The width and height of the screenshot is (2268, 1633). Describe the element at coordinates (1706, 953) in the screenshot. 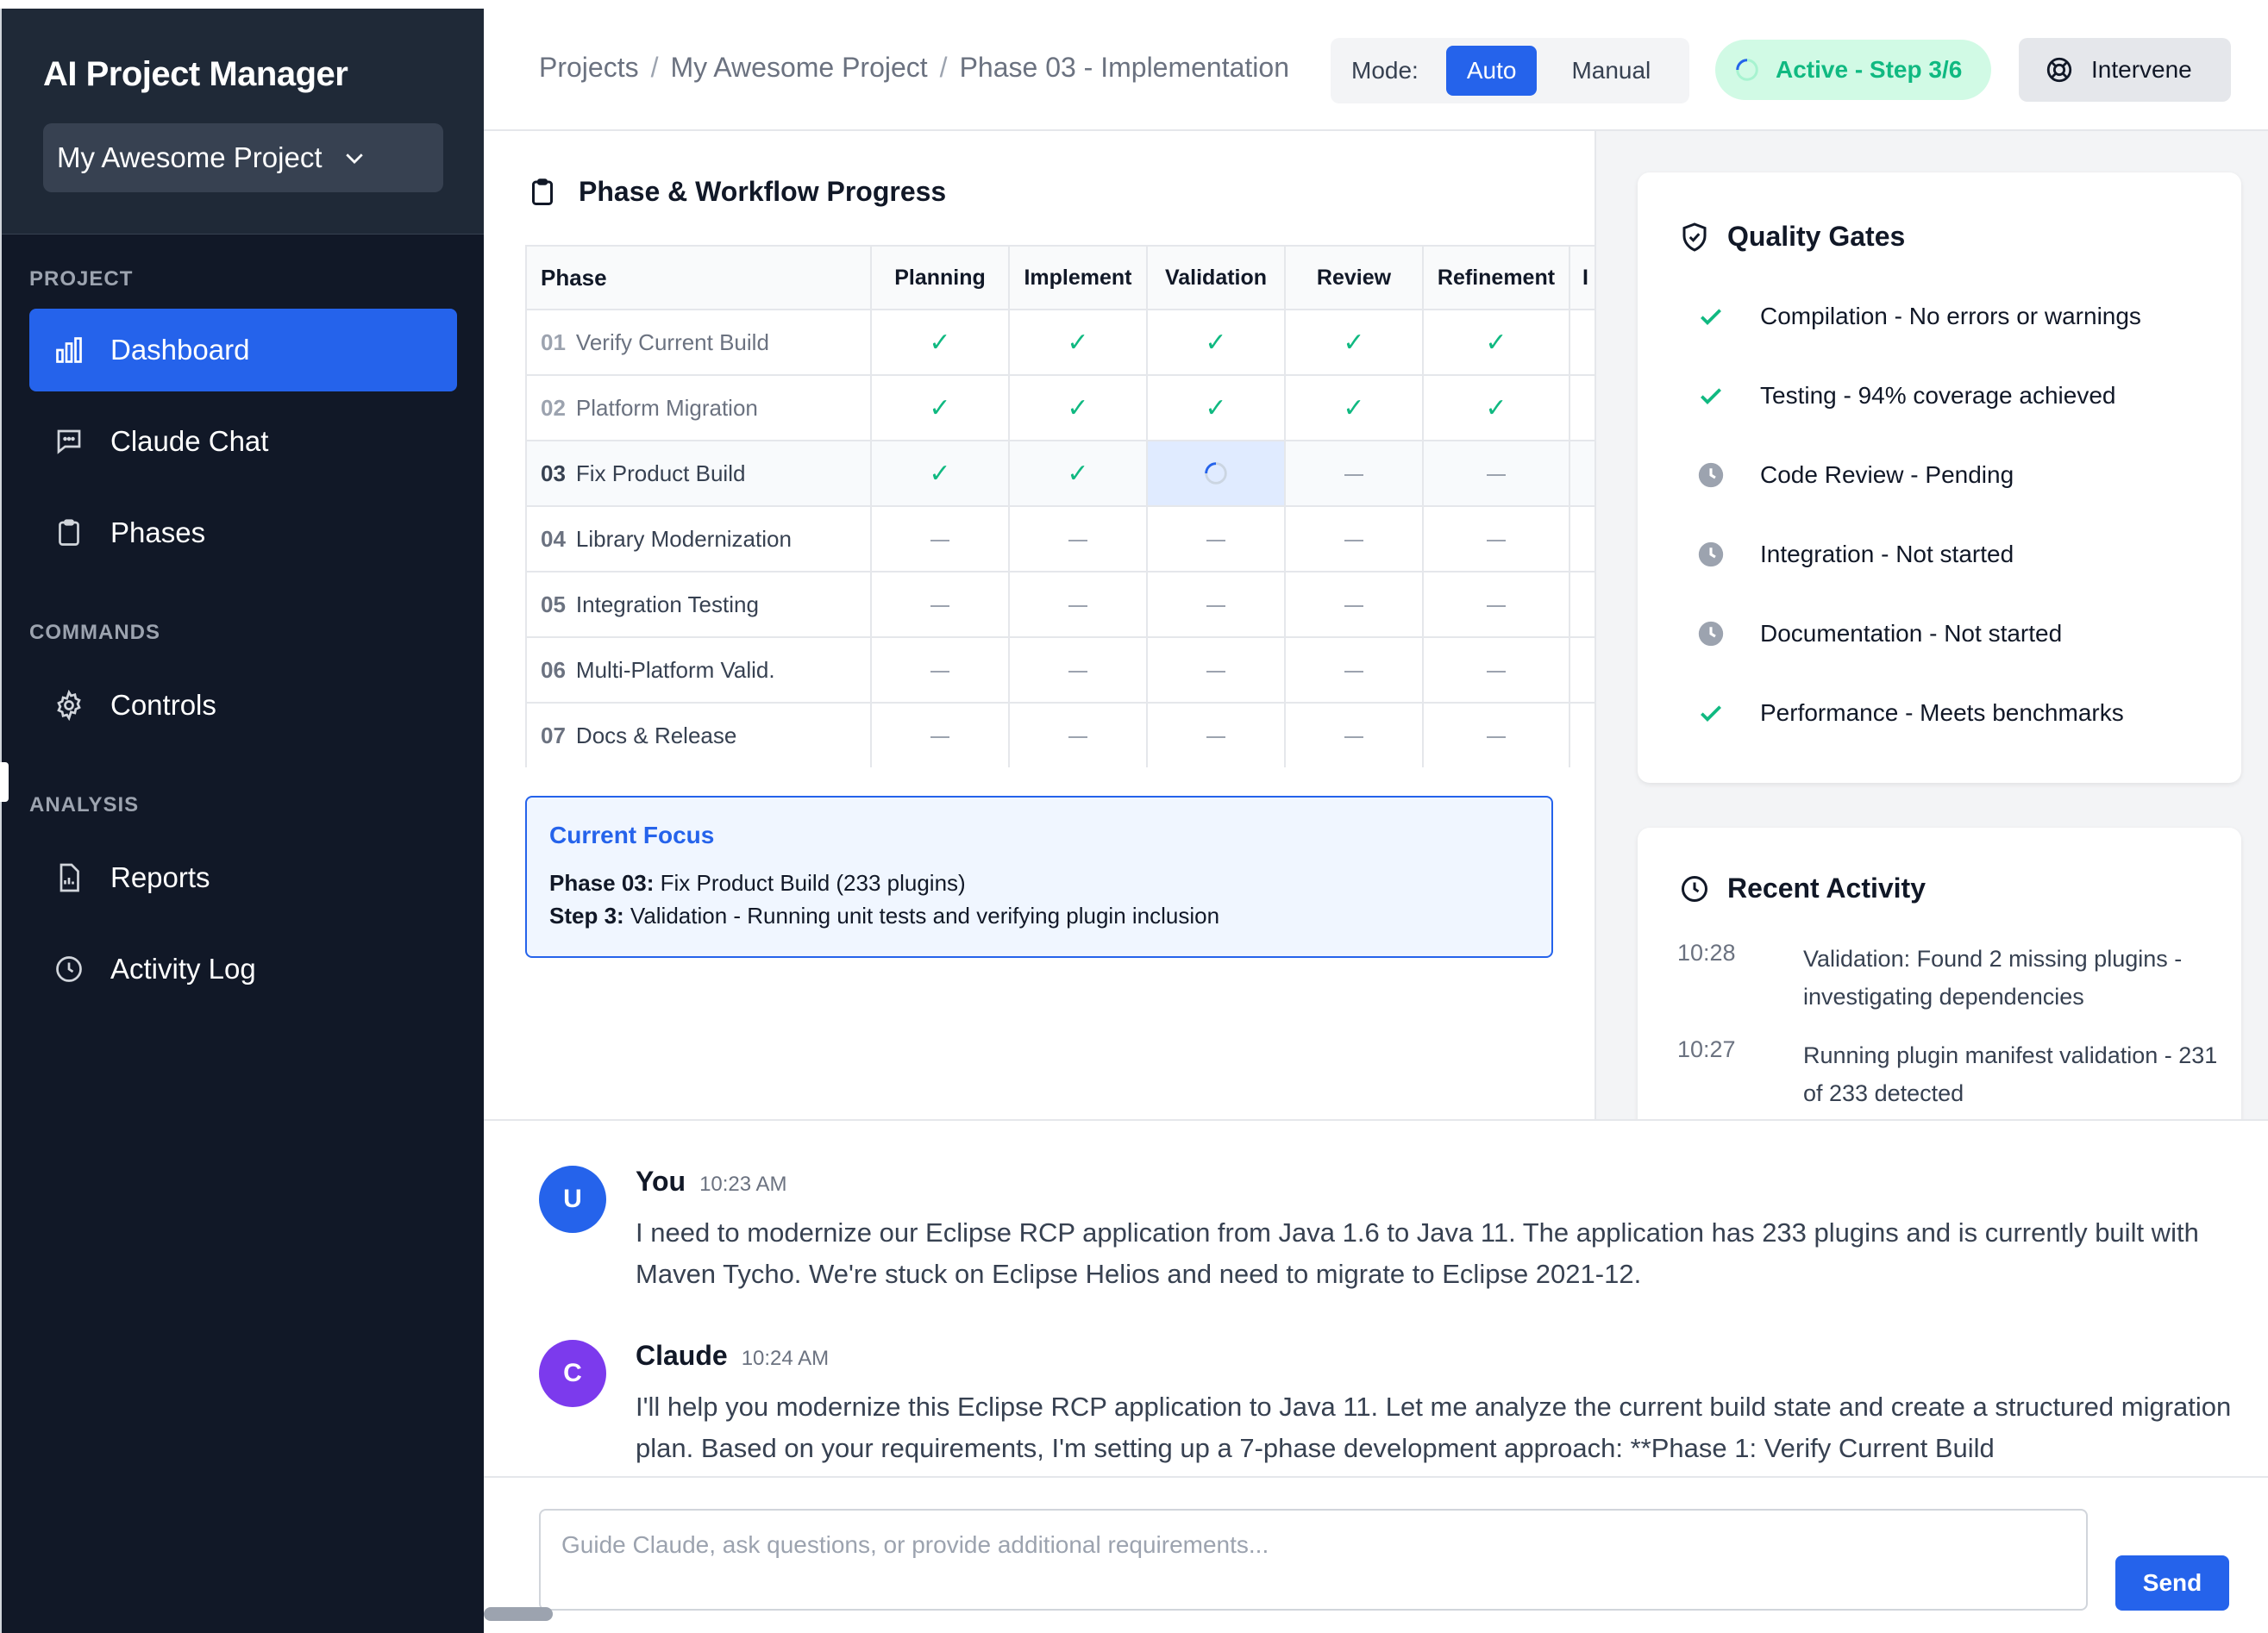

I see `activity-time: 10:28` at that location.